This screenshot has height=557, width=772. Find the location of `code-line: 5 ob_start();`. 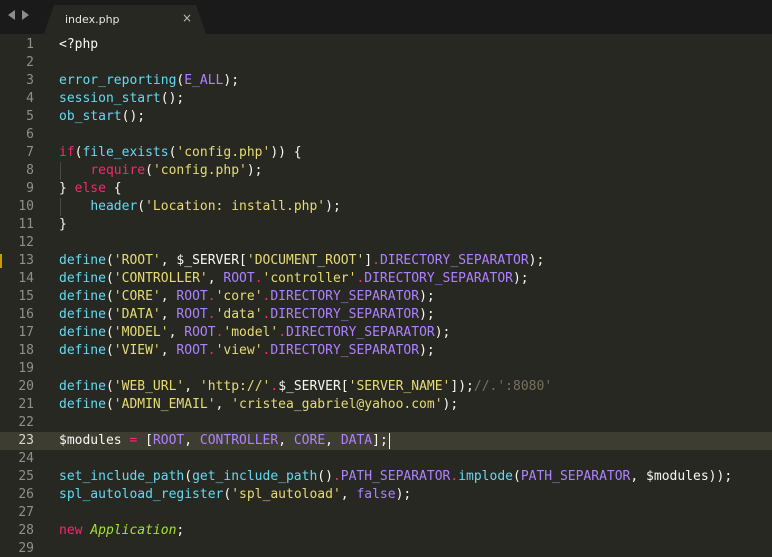

code-line: 5 ob_start(); is located at coordinates (386, 117).